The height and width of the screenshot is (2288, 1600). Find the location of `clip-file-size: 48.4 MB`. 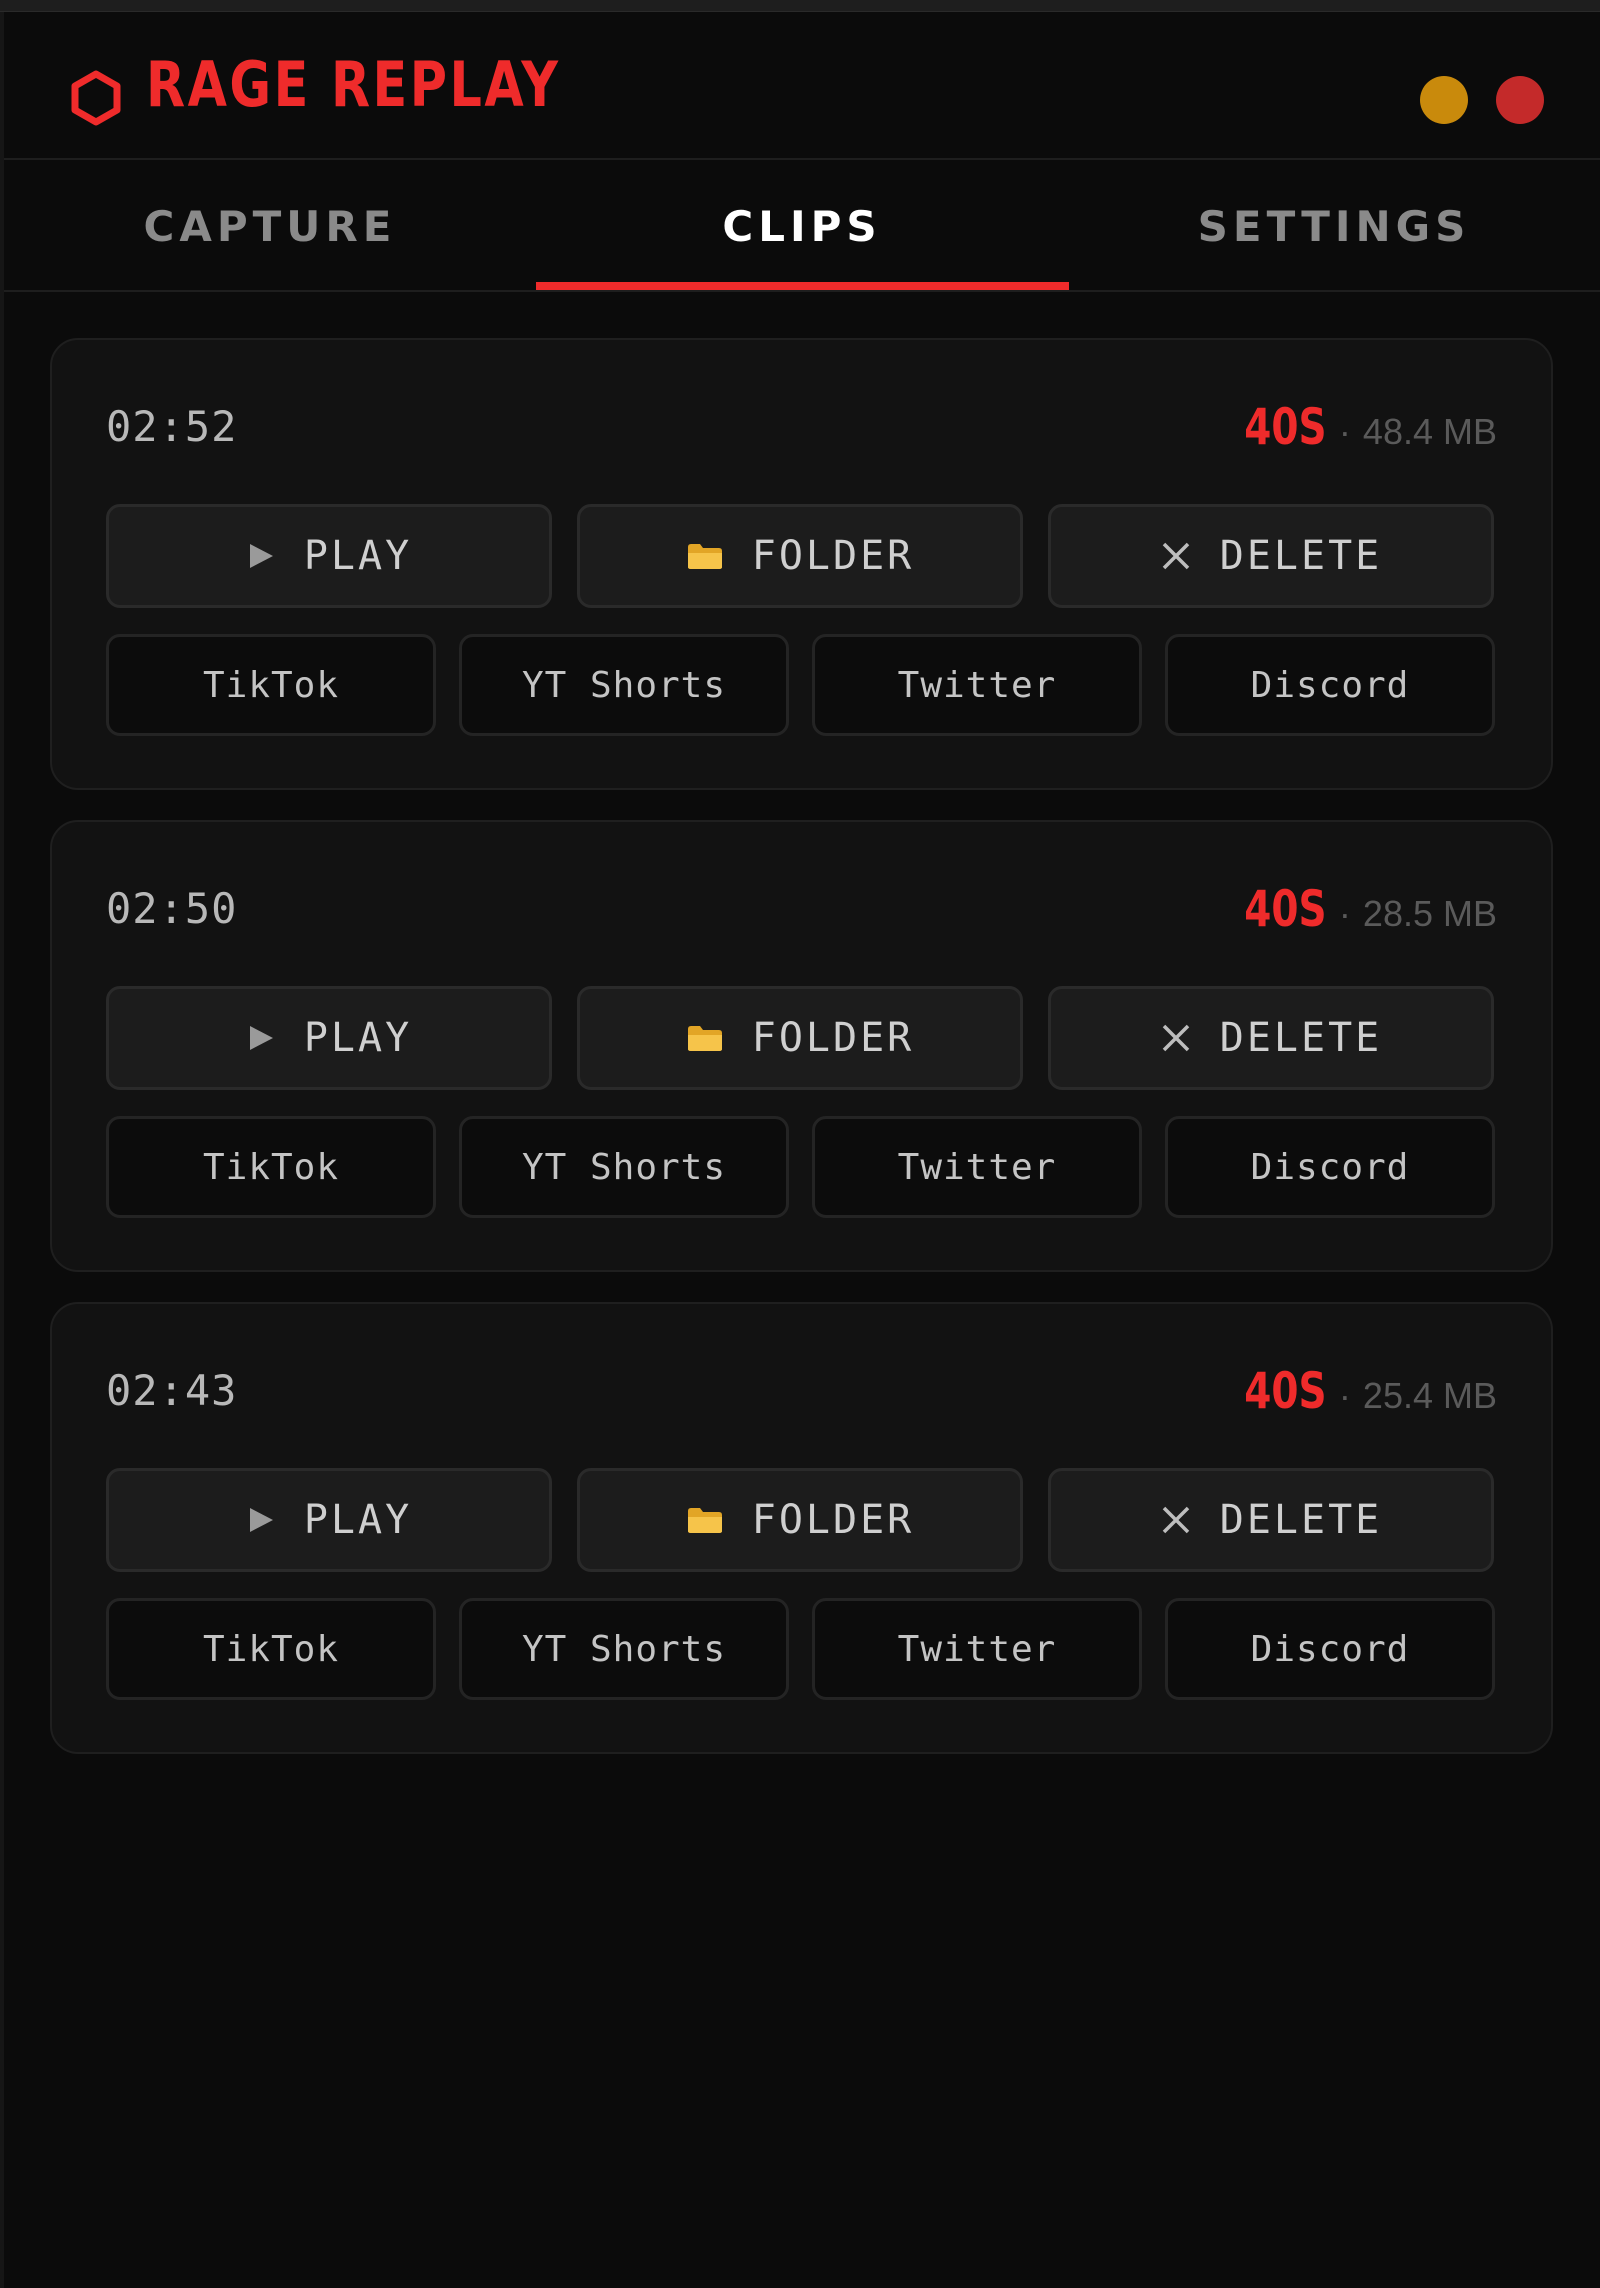

clip-file-size: 48.4 MB is located at coordinates (1429, 431).